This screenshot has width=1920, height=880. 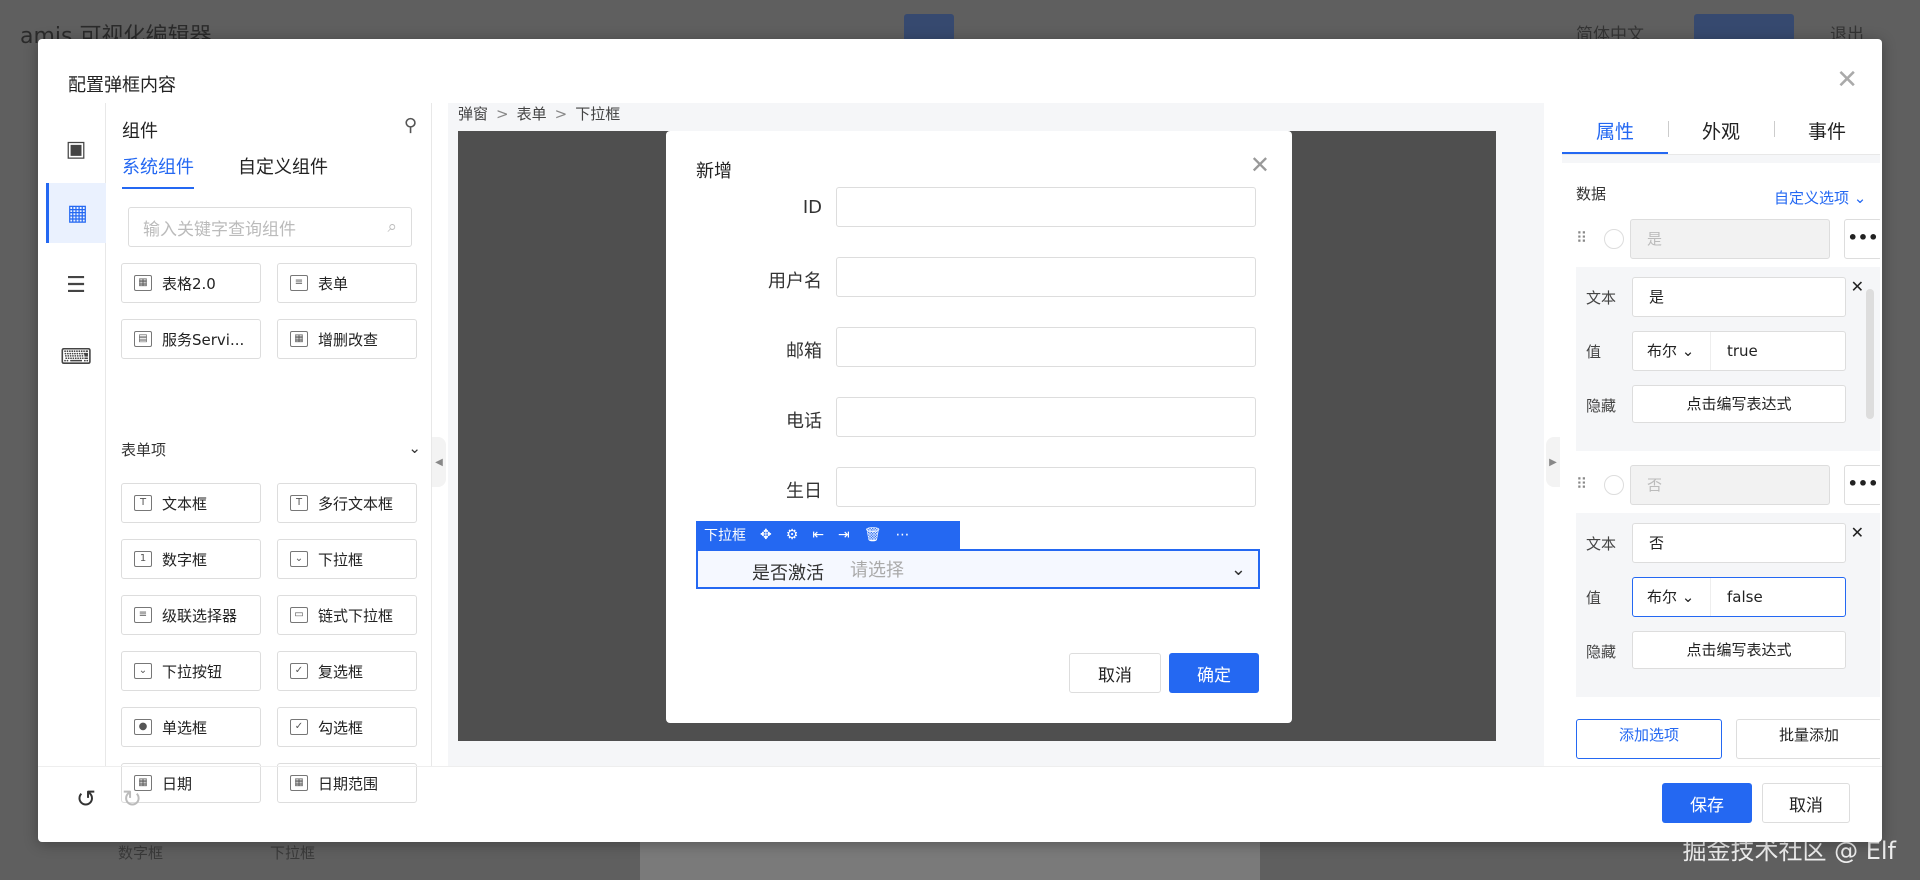 I want to click on collapse-left-handle: ◀, so click(x=439, y=462).